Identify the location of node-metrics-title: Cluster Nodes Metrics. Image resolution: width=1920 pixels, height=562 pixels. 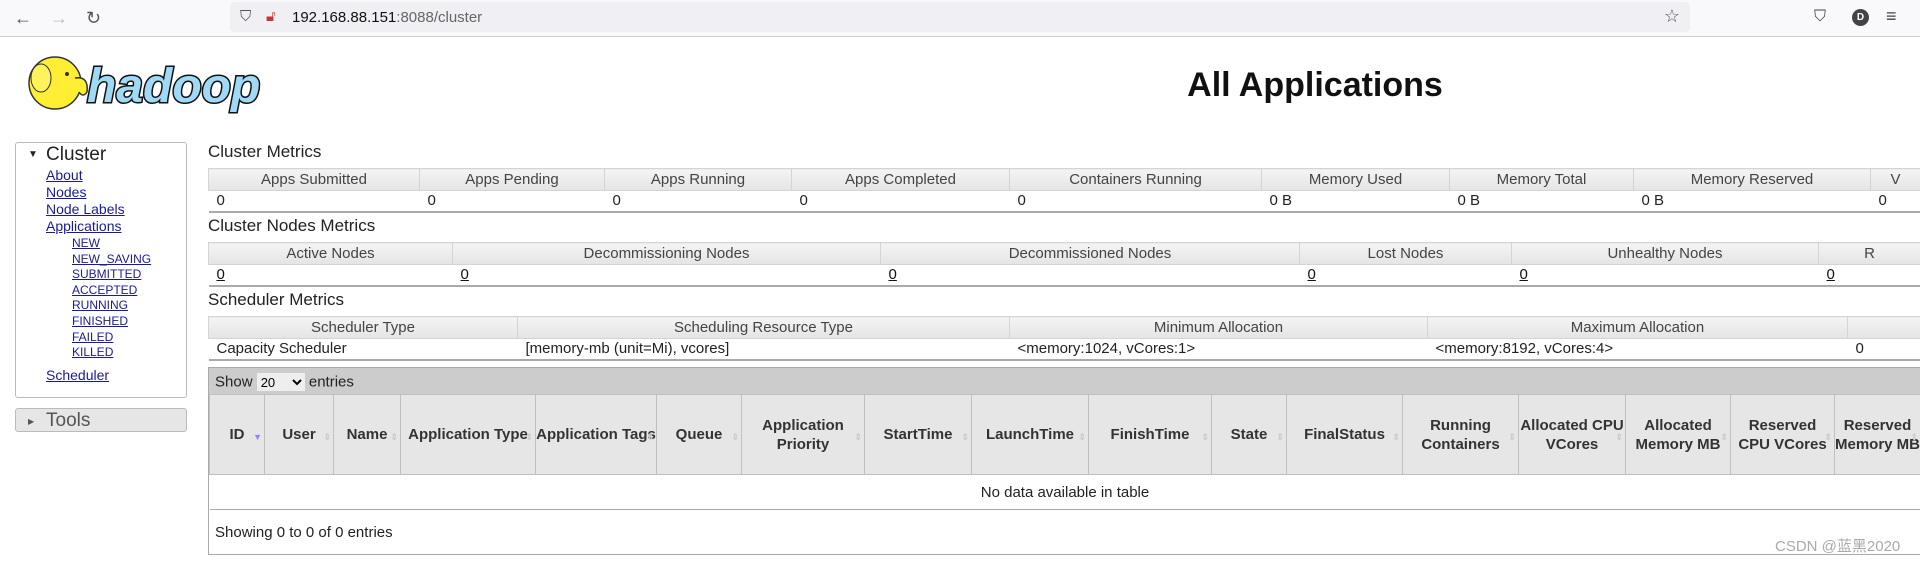
(292, 225).